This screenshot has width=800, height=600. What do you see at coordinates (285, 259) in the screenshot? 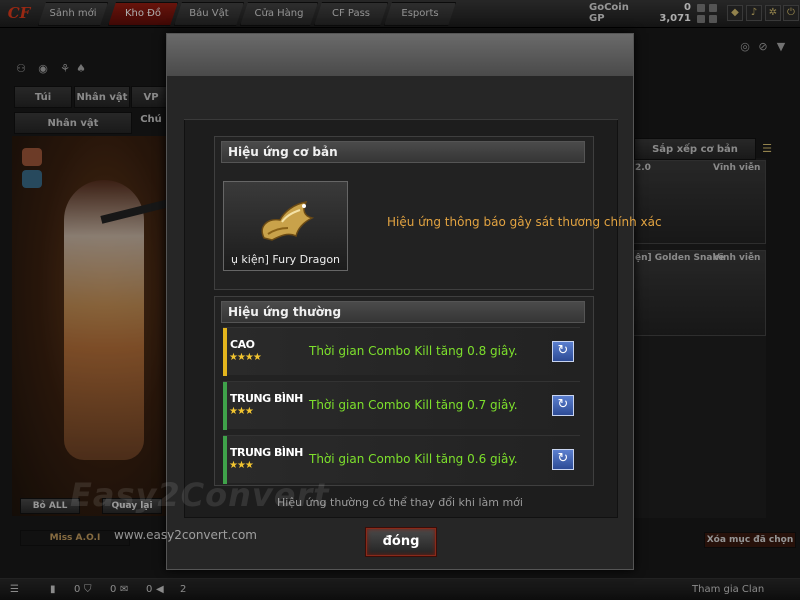
I see `item-name: ụ kiện] Fury Dragon` at bounding box center [285, 259].